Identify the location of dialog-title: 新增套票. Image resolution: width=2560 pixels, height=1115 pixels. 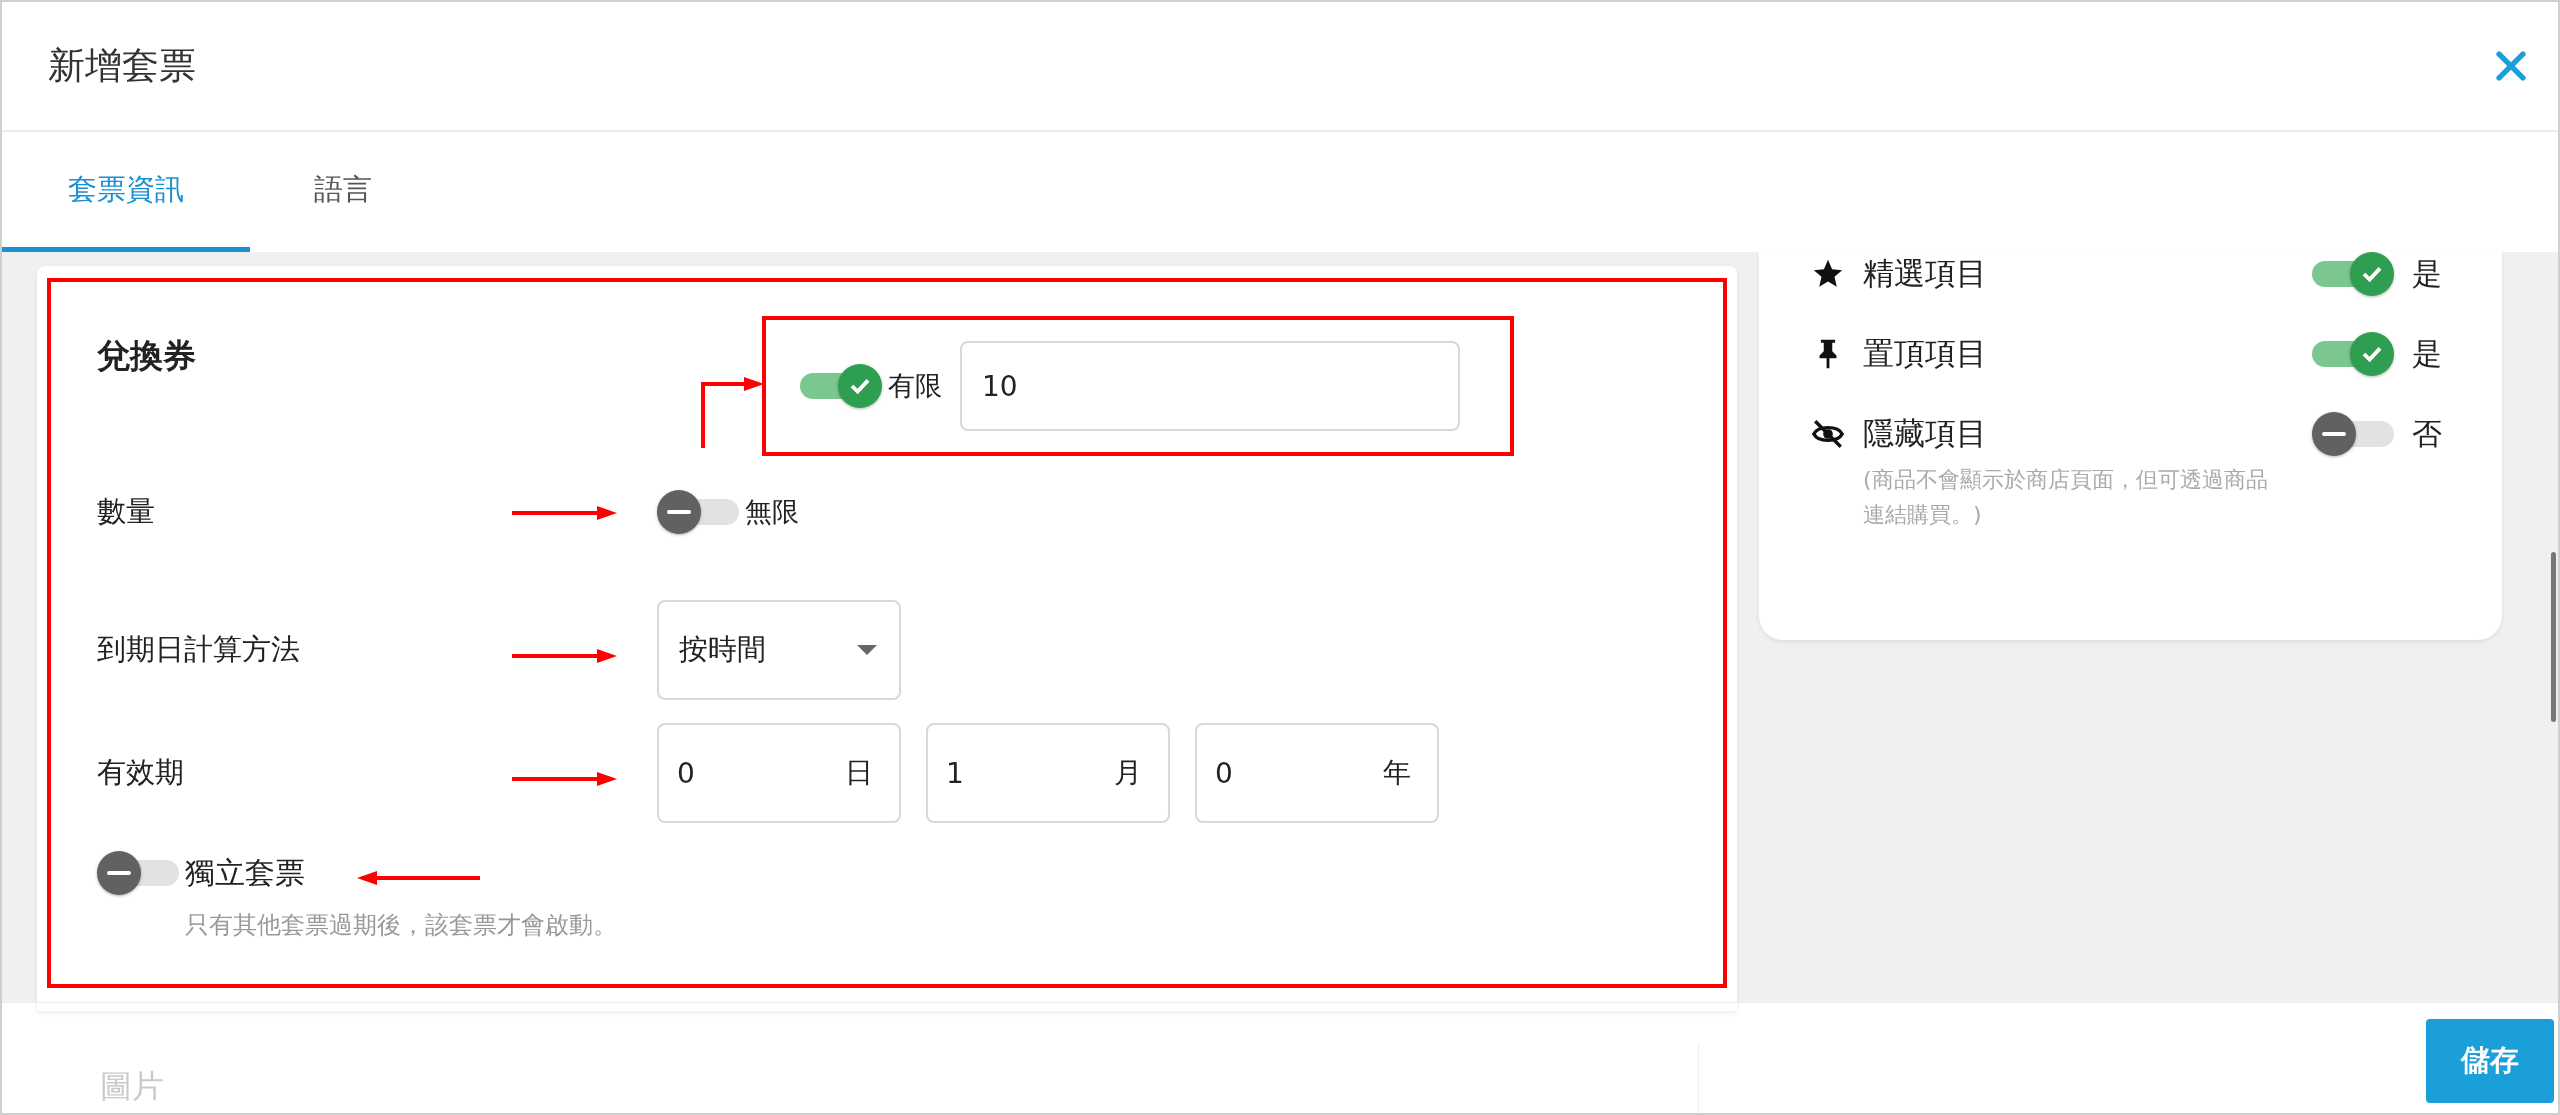
(122, 66).